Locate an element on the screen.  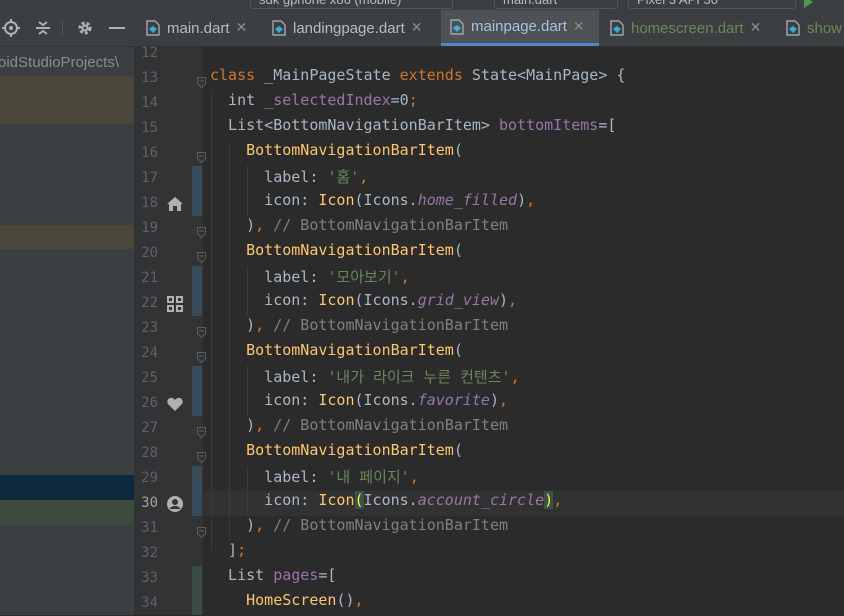
line-number: 34 is located at coordinates (149, 603).